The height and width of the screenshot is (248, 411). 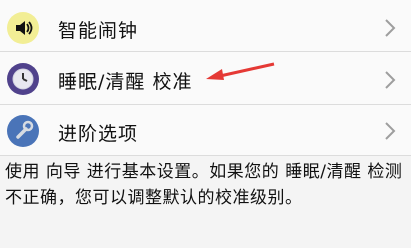 I want to click on wrench-icon, so click(x=23, y=131).